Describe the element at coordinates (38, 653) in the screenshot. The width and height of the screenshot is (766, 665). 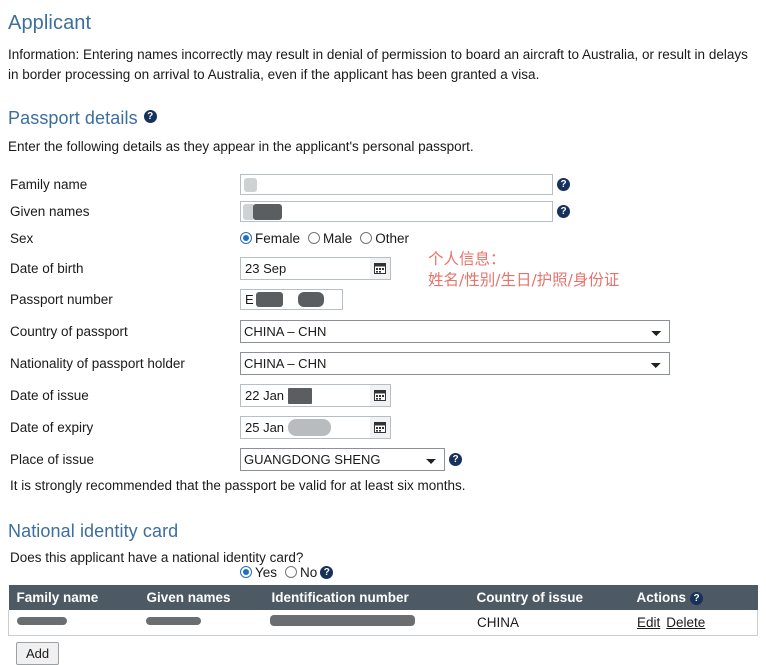
I see `add-button: Add` at that location.